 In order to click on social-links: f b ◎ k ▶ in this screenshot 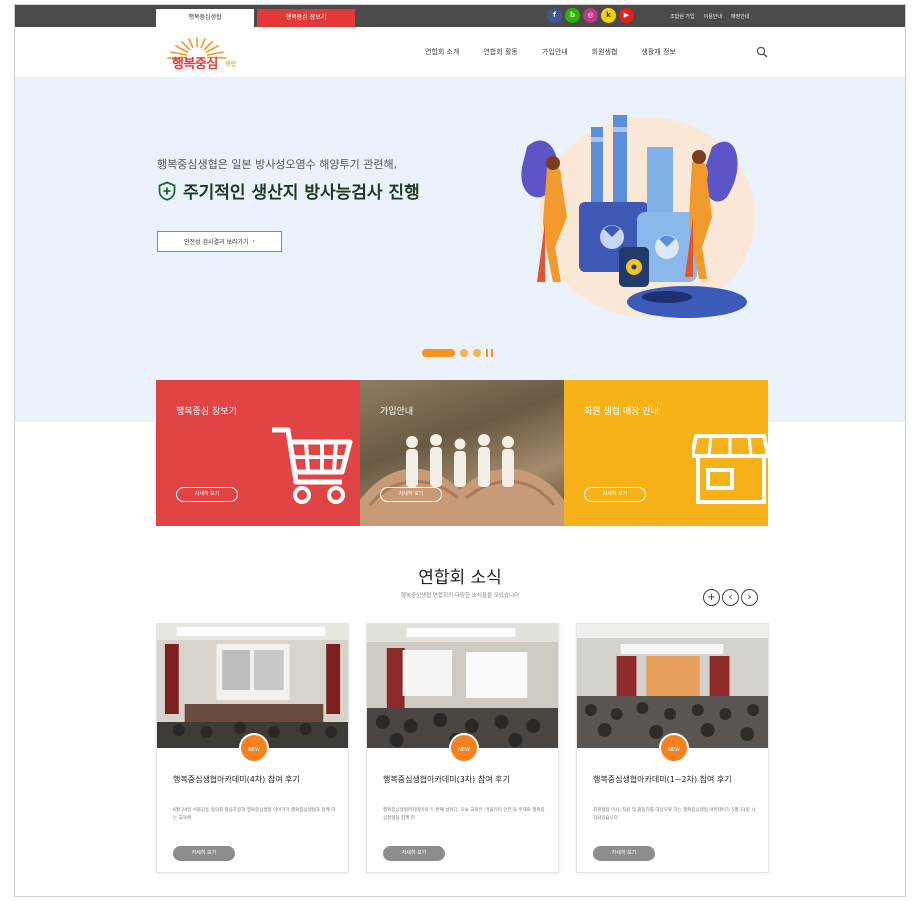, I will do `click(590, 15)`.